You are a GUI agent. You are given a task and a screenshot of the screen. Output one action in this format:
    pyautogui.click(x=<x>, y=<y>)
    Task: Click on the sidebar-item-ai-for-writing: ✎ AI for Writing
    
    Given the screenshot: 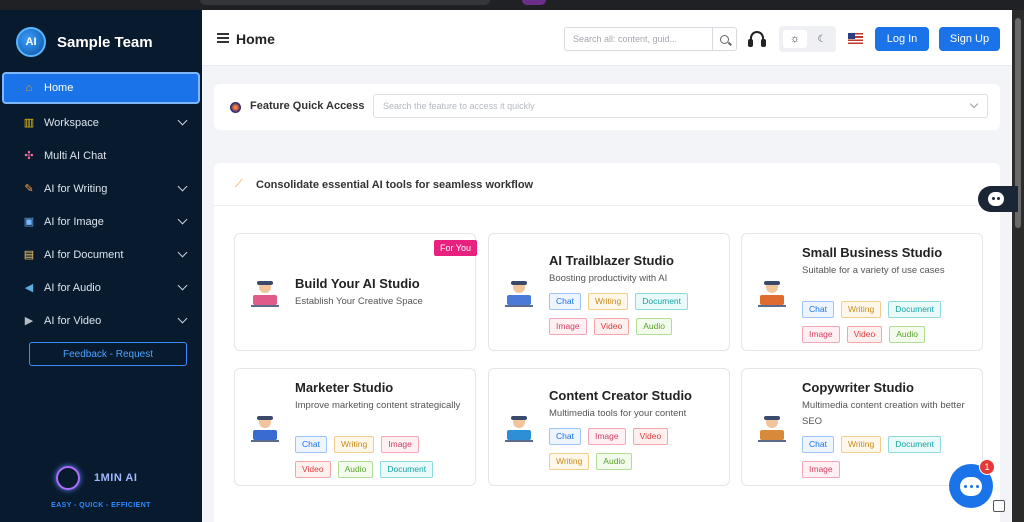 What is the action you would take?
    pyautogui.click(x=101, y=188)
    